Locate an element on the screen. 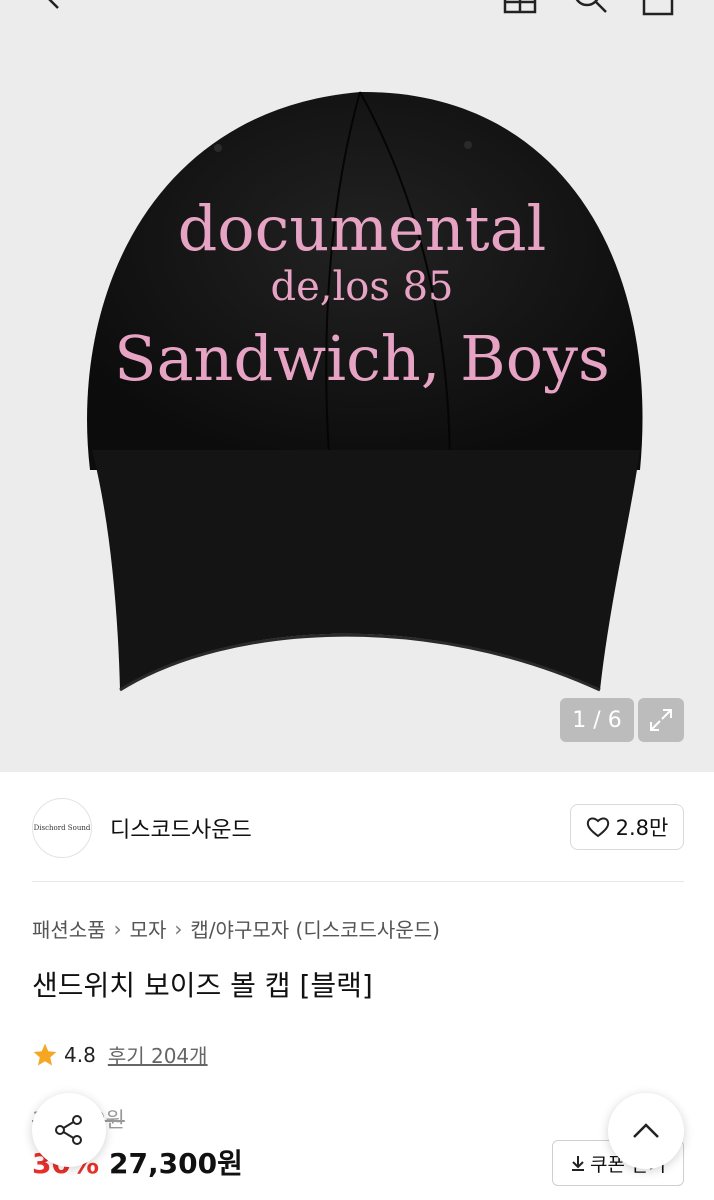  download-icon is located at coordinates (578, 1163).